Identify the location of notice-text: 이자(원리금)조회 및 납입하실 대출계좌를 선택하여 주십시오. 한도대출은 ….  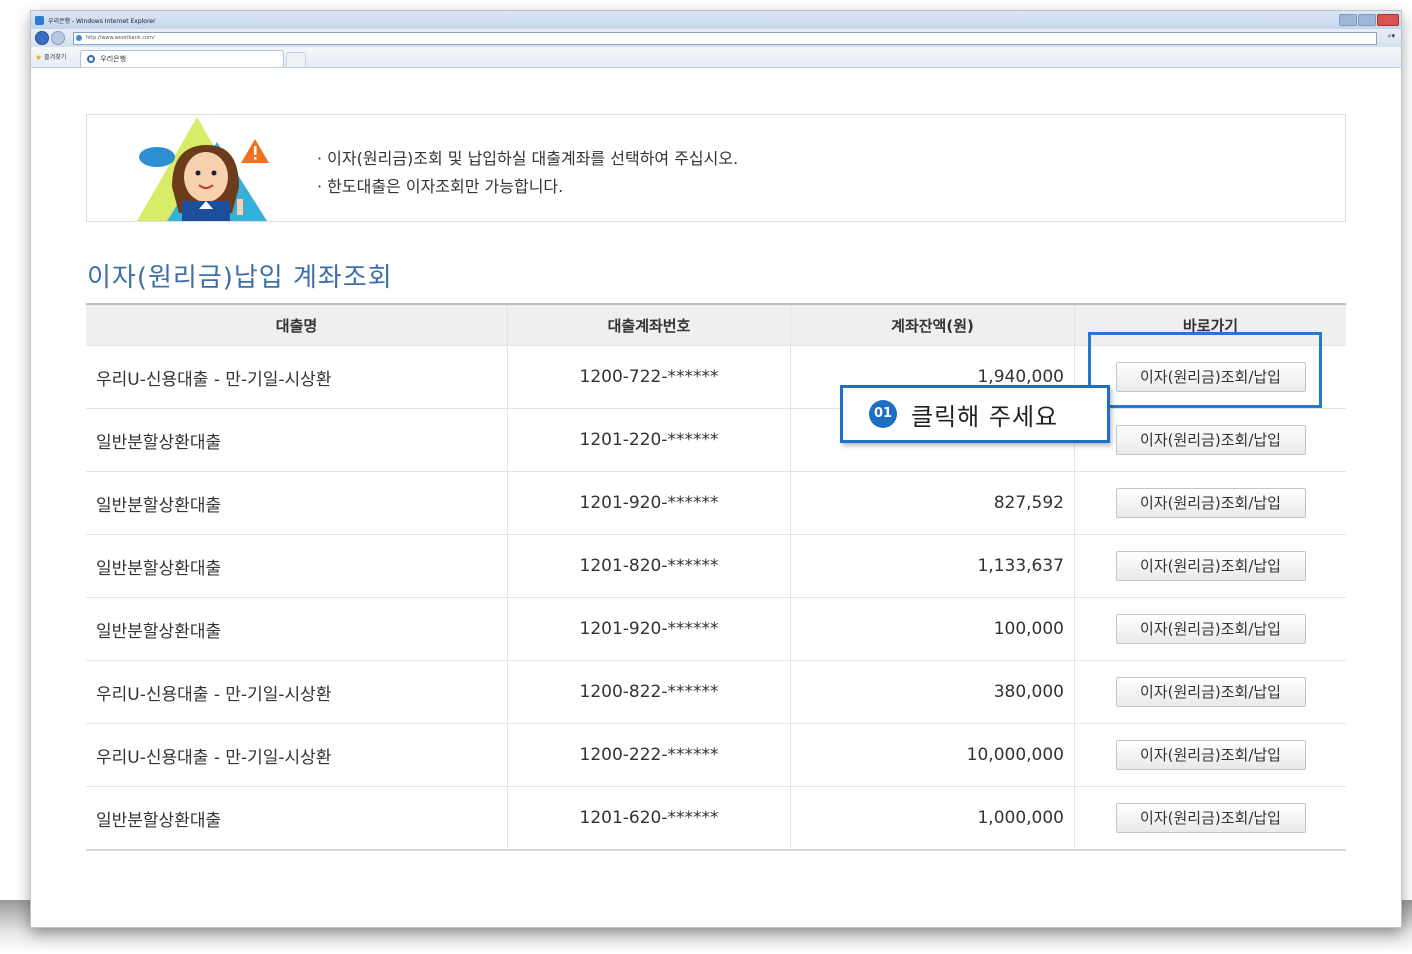
(527, 173).